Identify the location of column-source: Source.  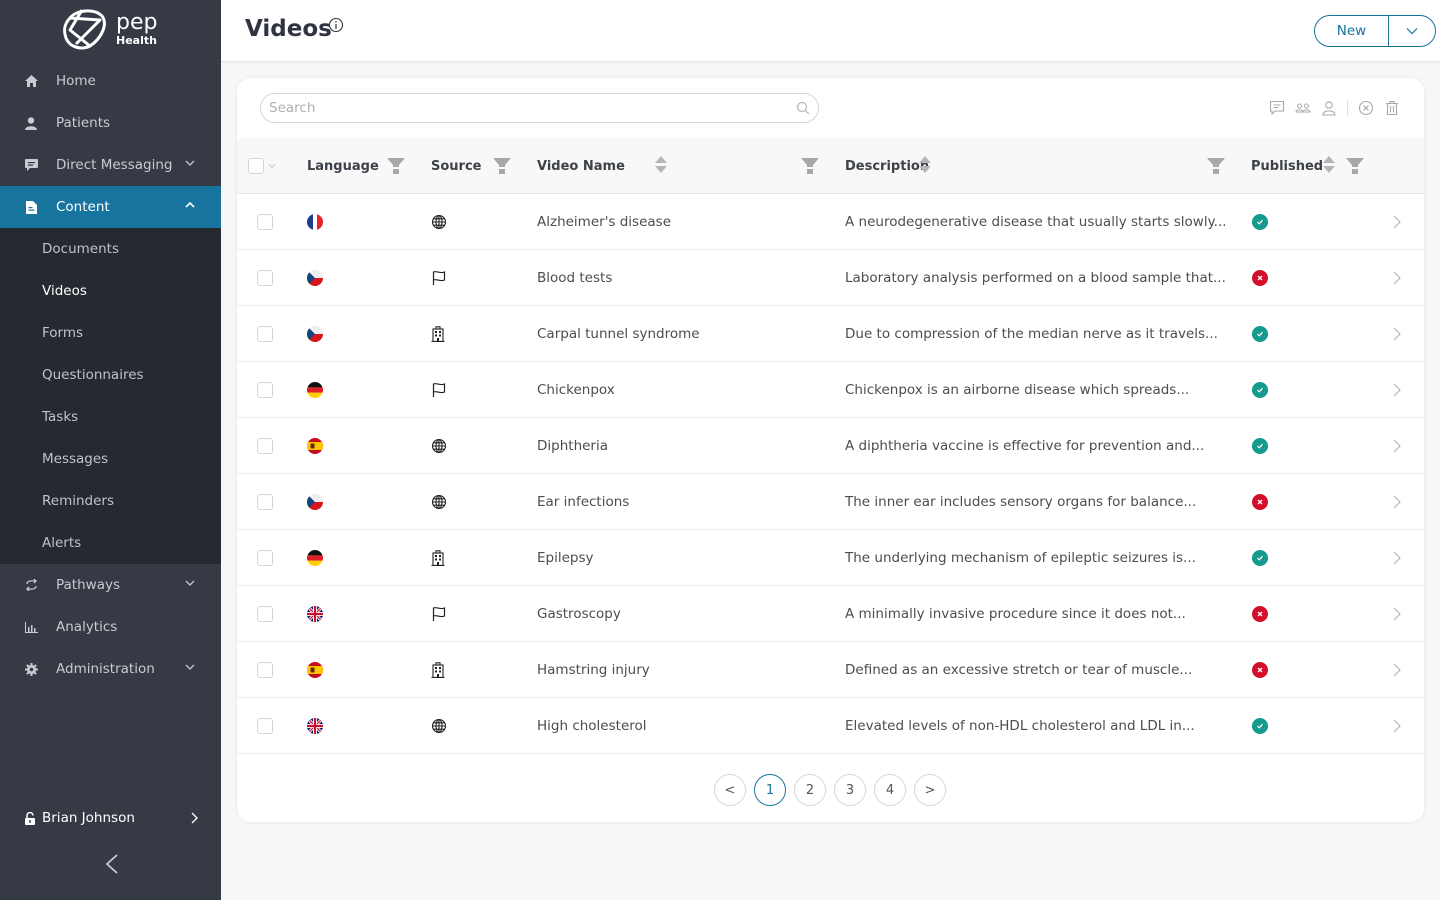
(456, 166).